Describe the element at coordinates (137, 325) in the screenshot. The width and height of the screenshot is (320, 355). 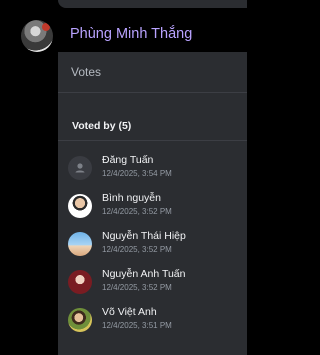
I see `vote-timestamp: 12/4/2025, 3:51 PM` at that location.